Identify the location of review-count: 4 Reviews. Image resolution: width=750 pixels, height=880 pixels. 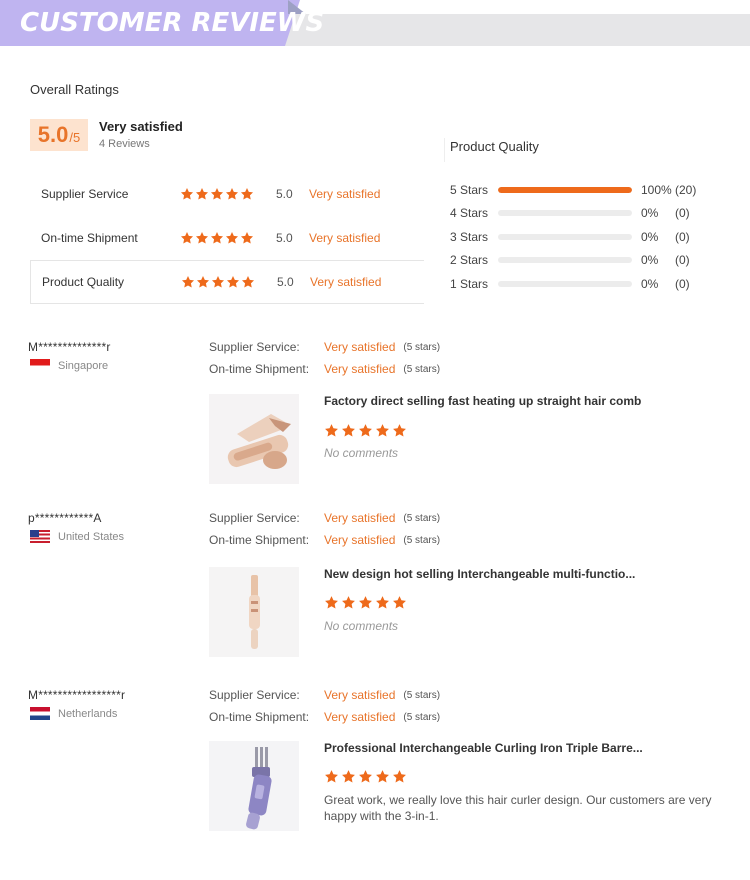
(124, 144).